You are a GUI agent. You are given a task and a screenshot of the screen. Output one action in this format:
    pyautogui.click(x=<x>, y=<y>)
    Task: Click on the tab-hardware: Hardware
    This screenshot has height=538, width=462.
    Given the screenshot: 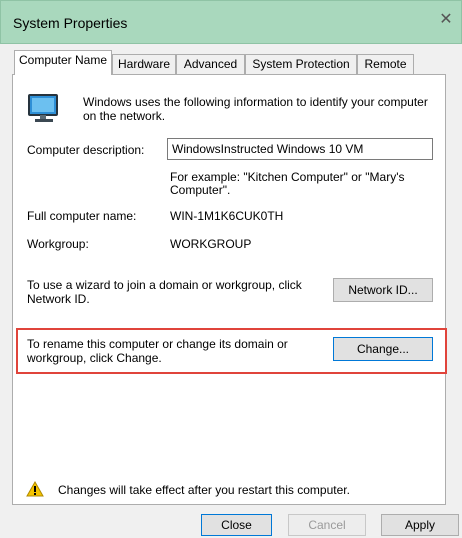 What is the action you would take?
    pyautogui.click(x=144, y=64)
    